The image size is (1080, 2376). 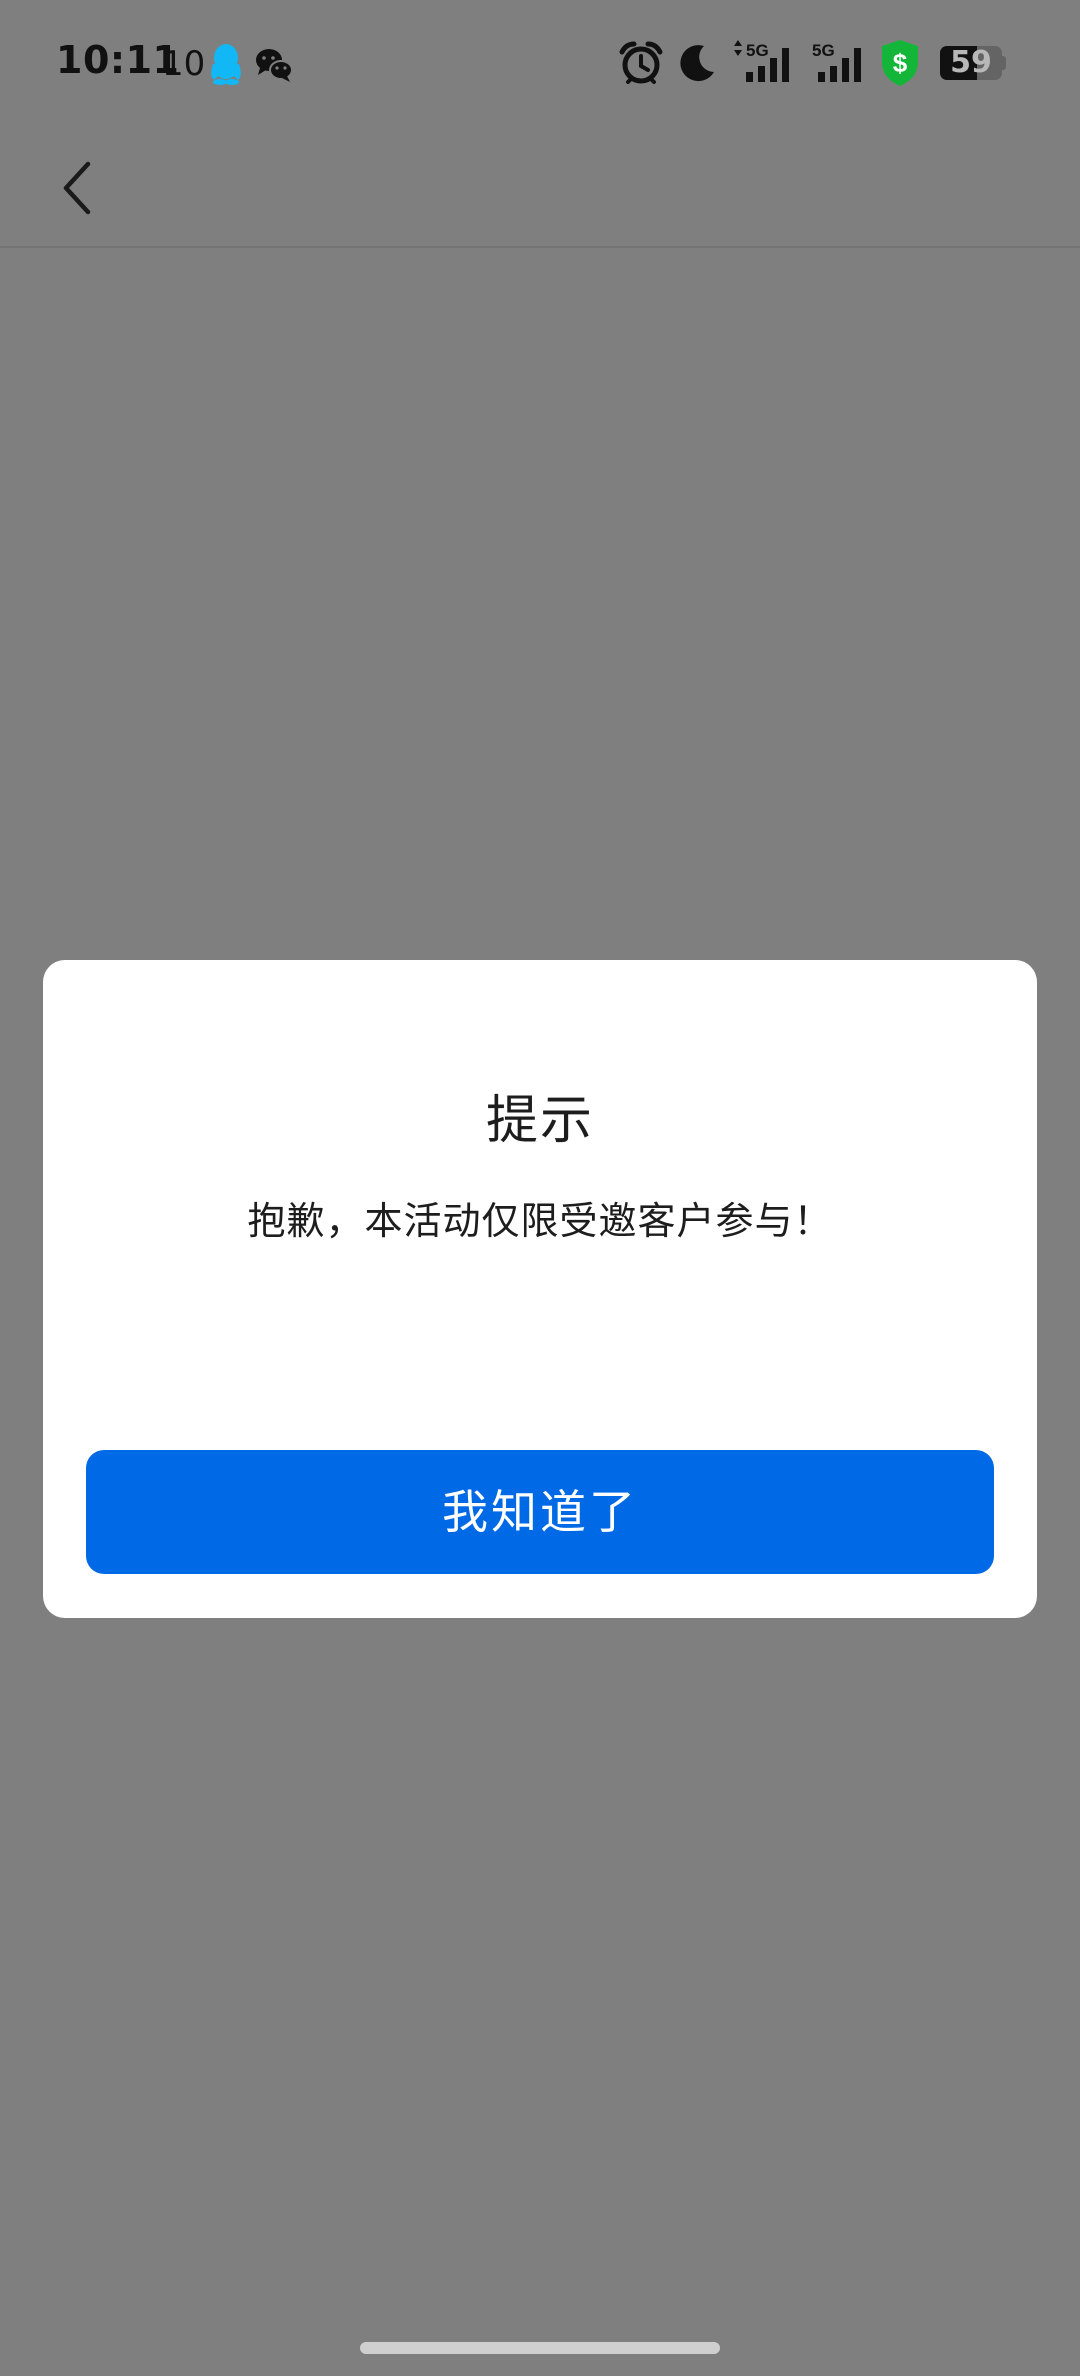 I want to click on chevron-left-icon, so click(x=77, y=188).